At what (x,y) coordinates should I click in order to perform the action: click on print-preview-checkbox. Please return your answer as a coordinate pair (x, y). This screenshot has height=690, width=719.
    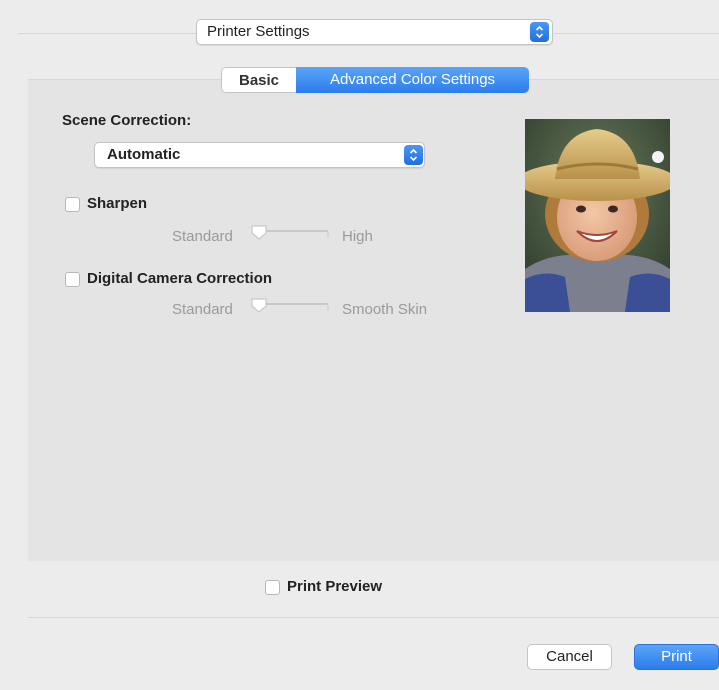
    Looking at the image, I should click on (272, 587).